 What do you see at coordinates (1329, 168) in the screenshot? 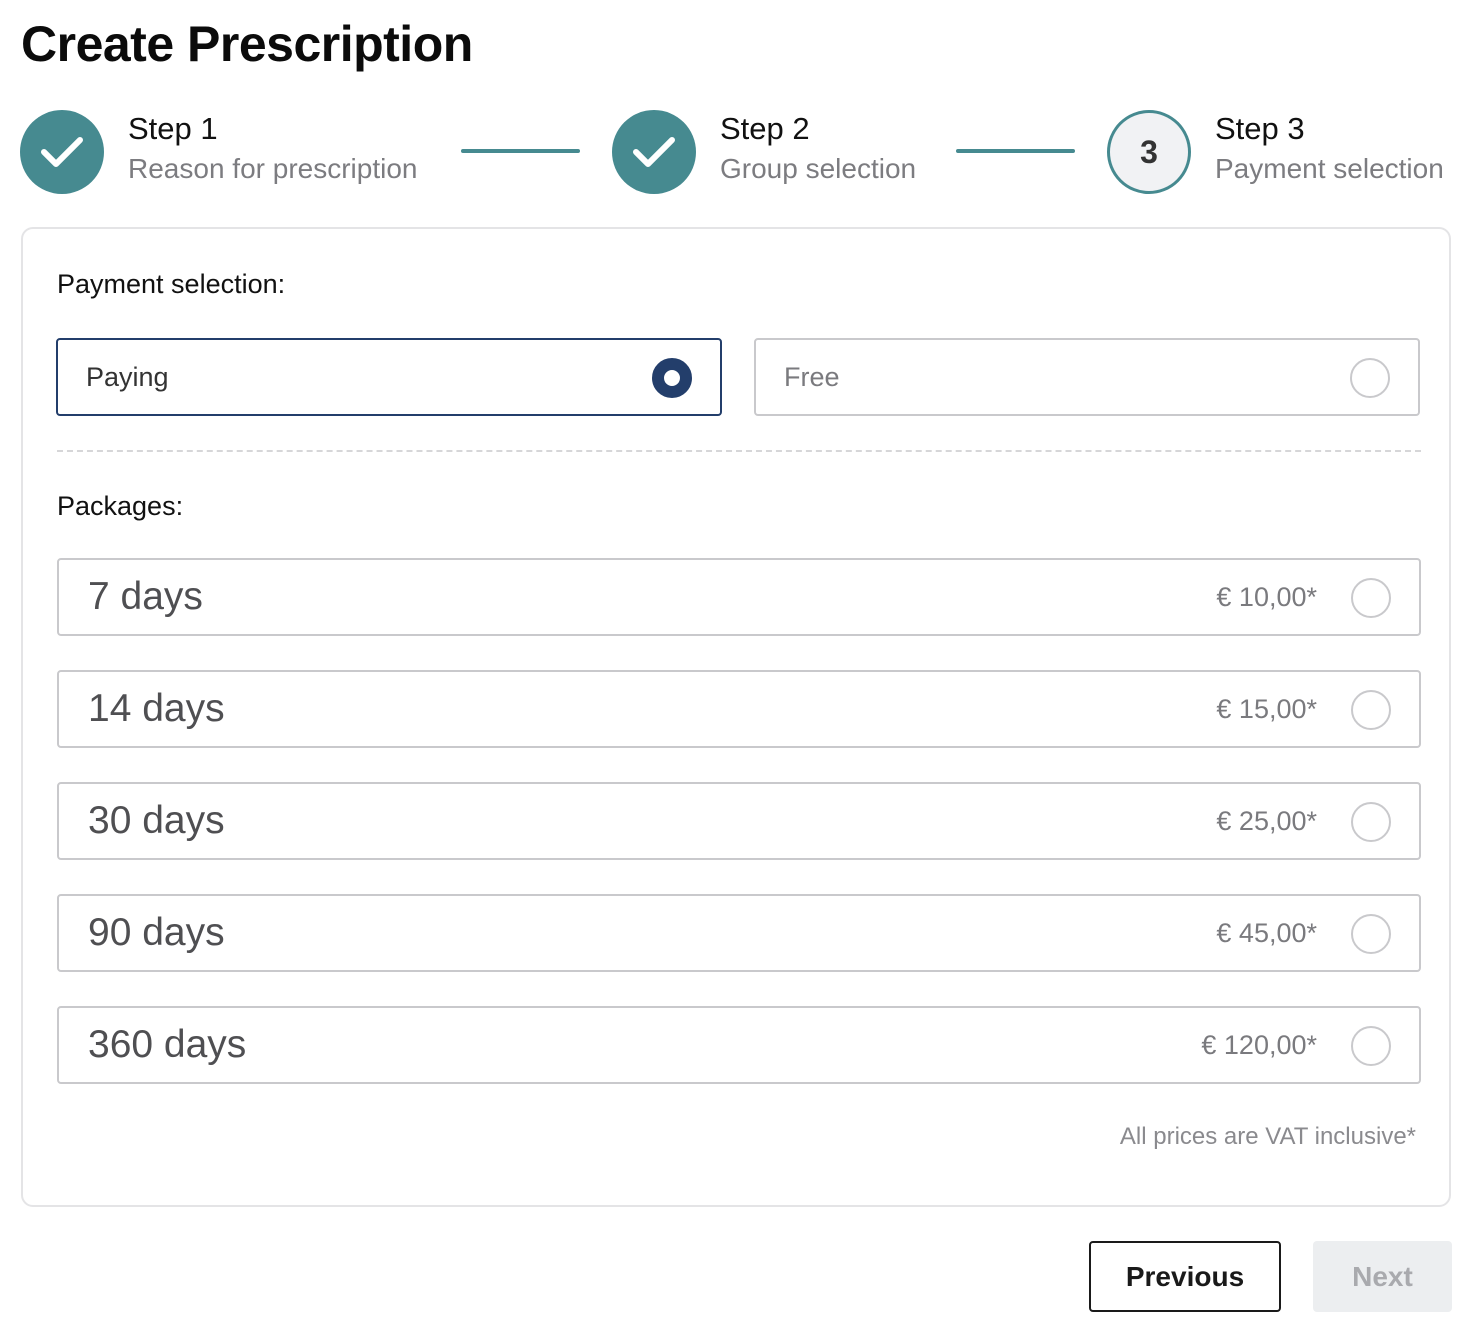
I see `step-3-subtitle: Payment selection` at bounding box center [1329, 168].